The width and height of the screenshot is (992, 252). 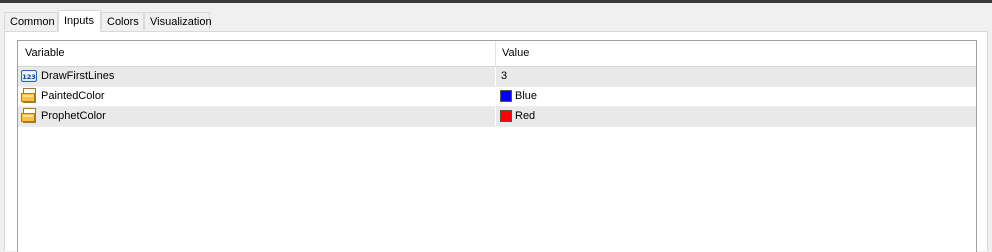 What do you see at coordinates (73, 116) in the screenshot?
I see `variable-name: ProphetColor` at bounding box center [73, 116].